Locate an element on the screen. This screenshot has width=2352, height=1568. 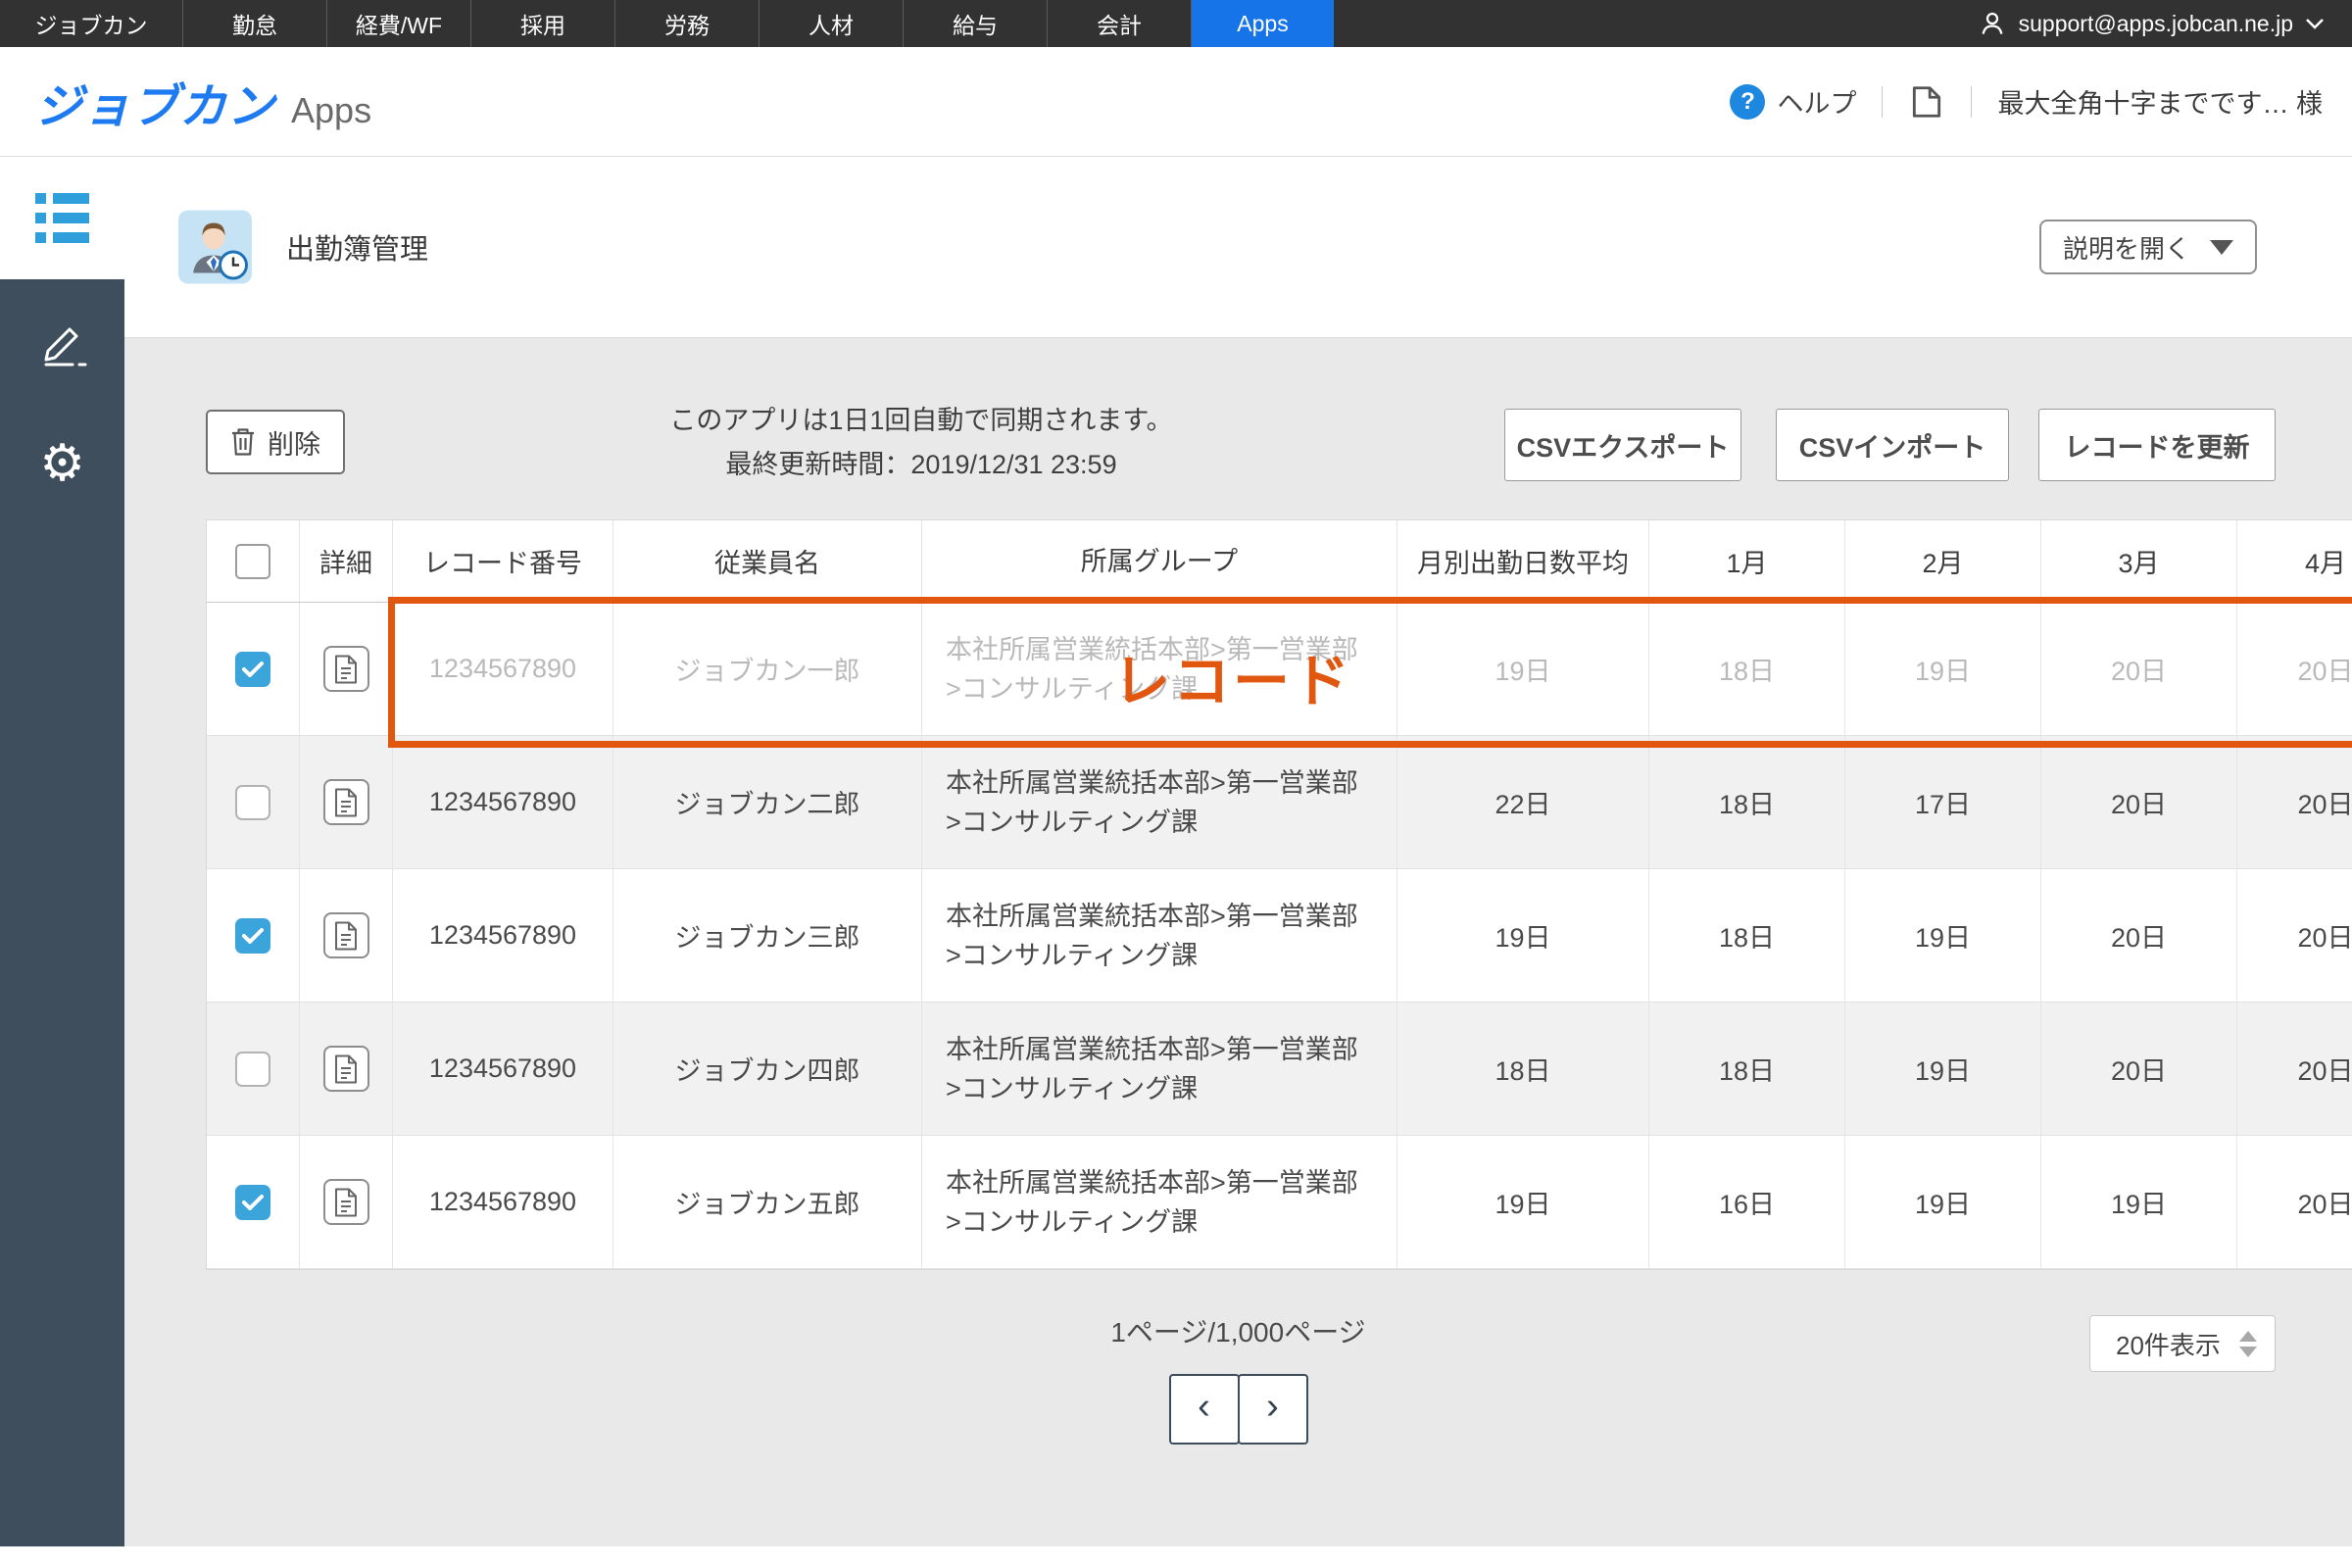
header-apr: 4月 is located at coordinates (2325, 563).